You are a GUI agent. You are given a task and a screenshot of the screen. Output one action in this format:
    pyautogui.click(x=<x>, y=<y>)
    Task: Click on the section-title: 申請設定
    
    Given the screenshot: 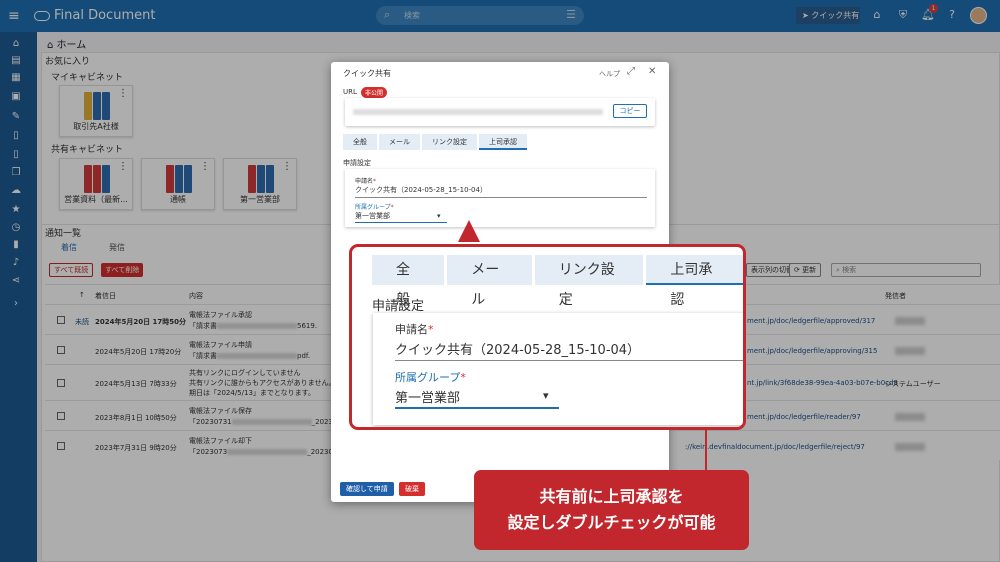 What is the action you would take?
    pyautogui.click(x=357, y=163)
    